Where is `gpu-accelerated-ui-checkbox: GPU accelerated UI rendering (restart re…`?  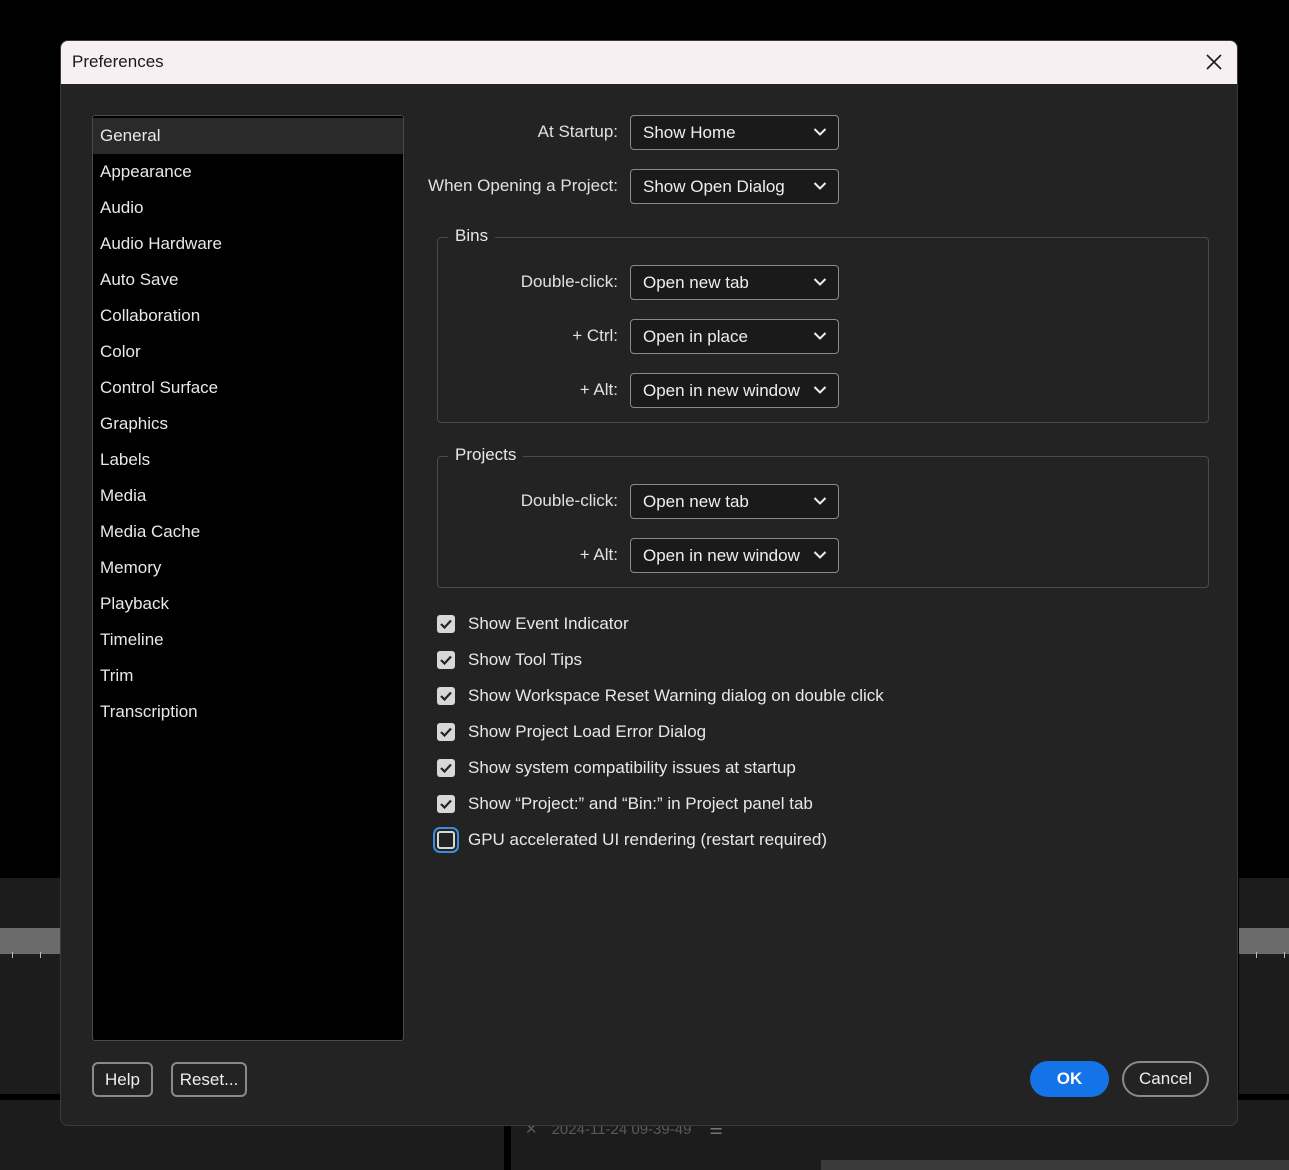
gpu-accelerated-ui-checkbox: GPU accelerated UI rendering (restart re… is located at coordinates (632, 840).